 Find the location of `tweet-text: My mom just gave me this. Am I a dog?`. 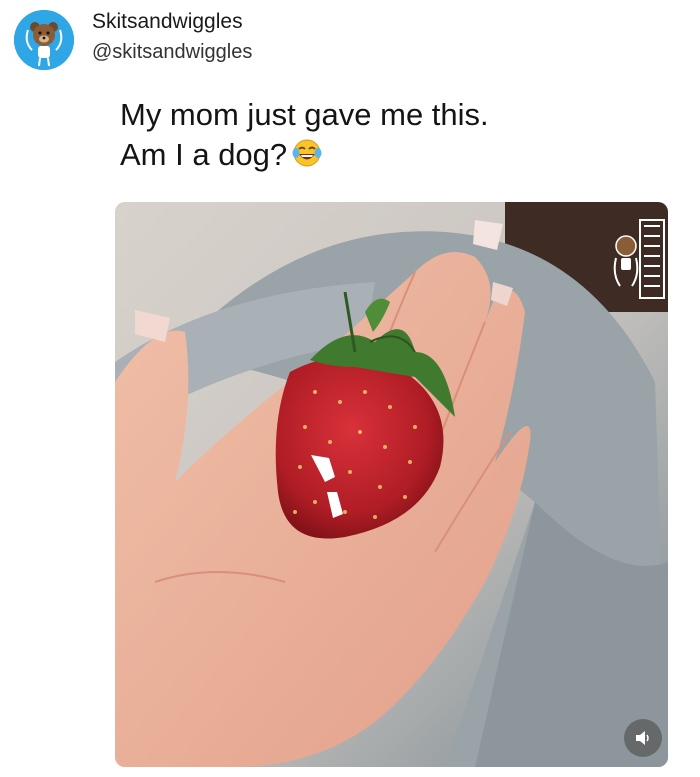

tweet-text: My mom just gave me this. Am I a dog? is located at coordinates (304, 135).